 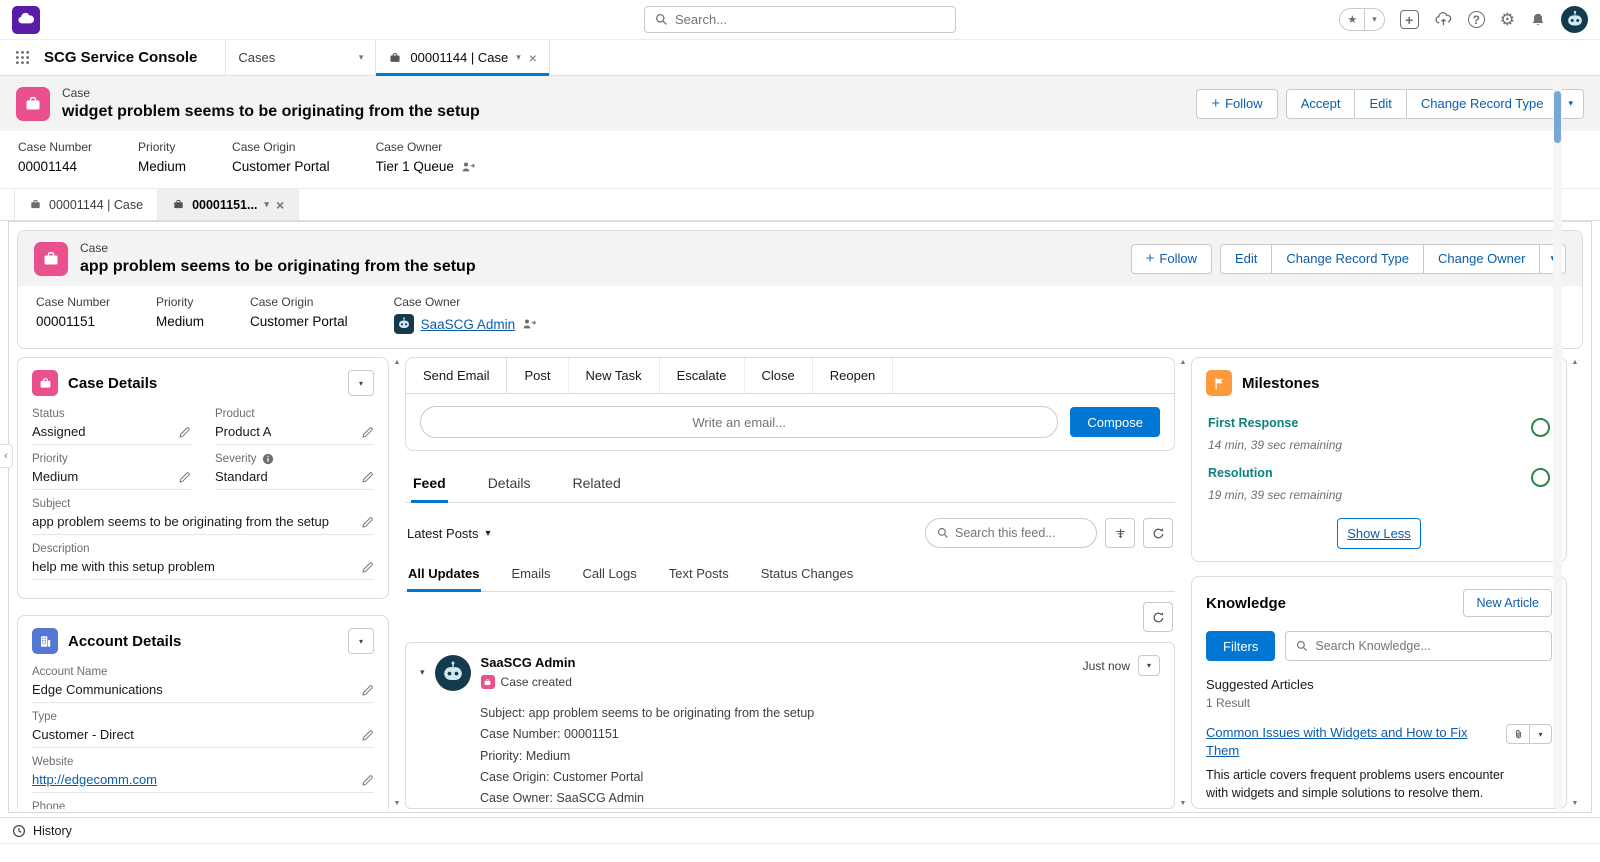 I want to click on global-search, so click(x=800, y=19).